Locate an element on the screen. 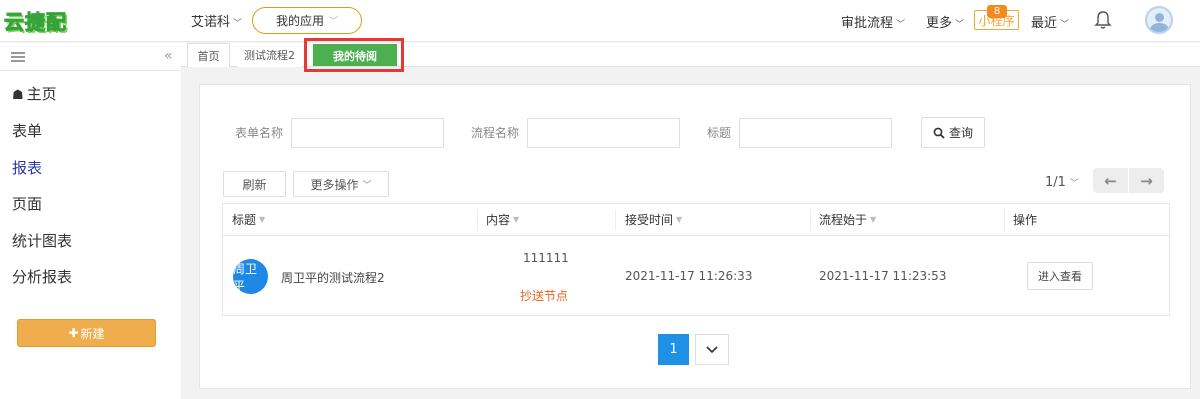 This screenshot has height=399, width=1200. header-label: 操作 is located at coordinates (1025, 220).